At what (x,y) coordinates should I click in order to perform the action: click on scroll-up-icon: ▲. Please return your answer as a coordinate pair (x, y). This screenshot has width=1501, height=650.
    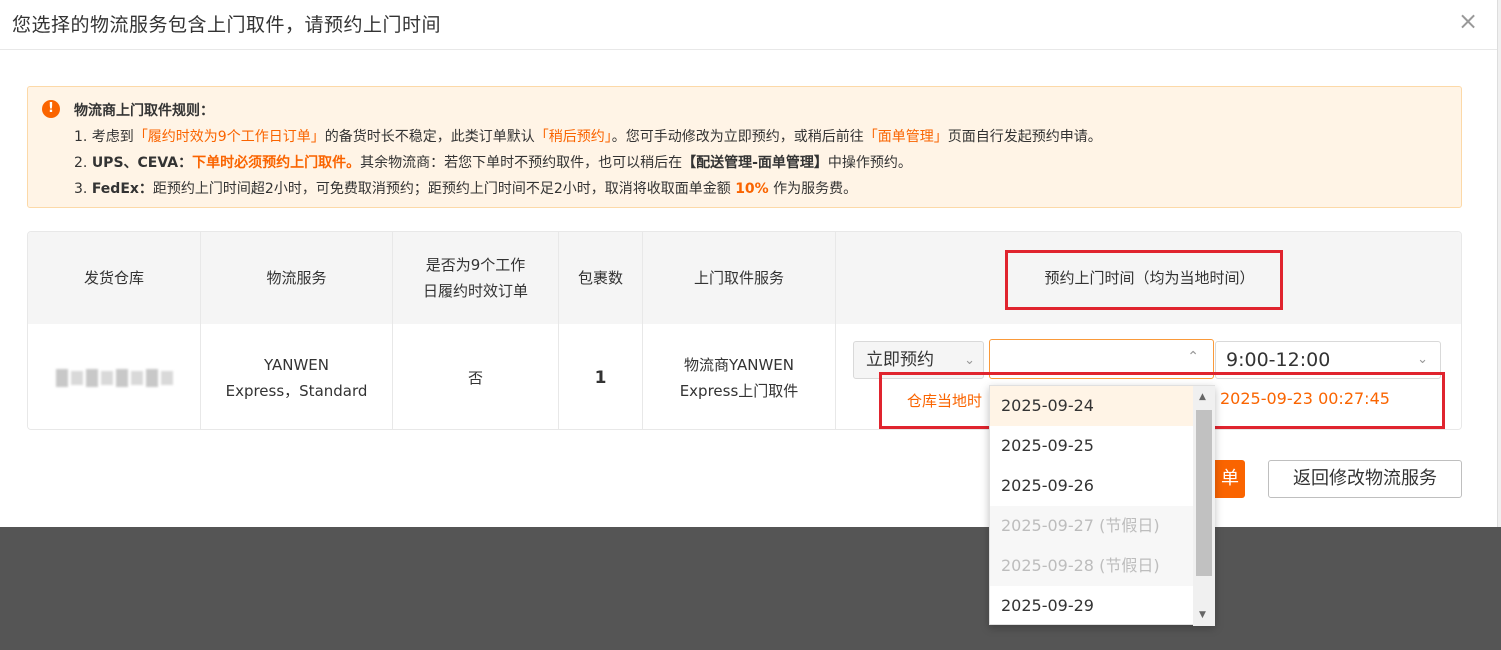
    Looking at the image, I should click on (1202, 397).